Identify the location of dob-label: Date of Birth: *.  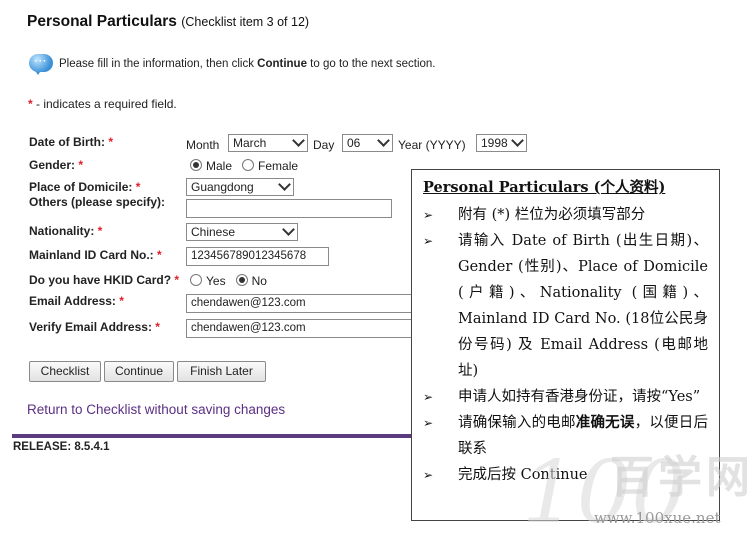
(71, 142).